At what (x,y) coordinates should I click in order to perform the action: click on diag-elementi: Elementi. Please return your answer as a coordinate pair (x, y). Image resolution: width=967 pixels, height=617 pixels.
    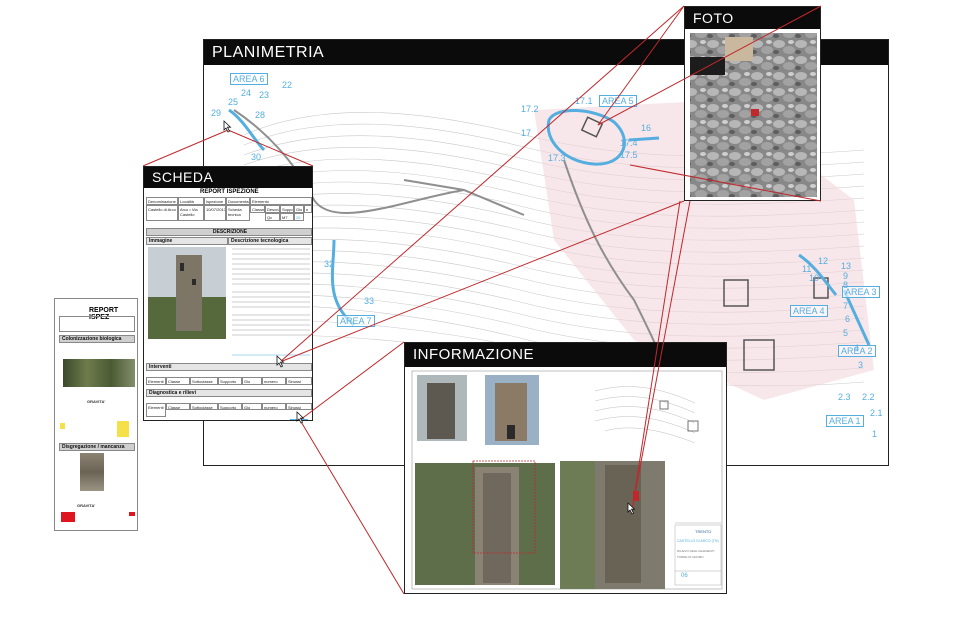
    Looking at the image, I should click on (156, 410).